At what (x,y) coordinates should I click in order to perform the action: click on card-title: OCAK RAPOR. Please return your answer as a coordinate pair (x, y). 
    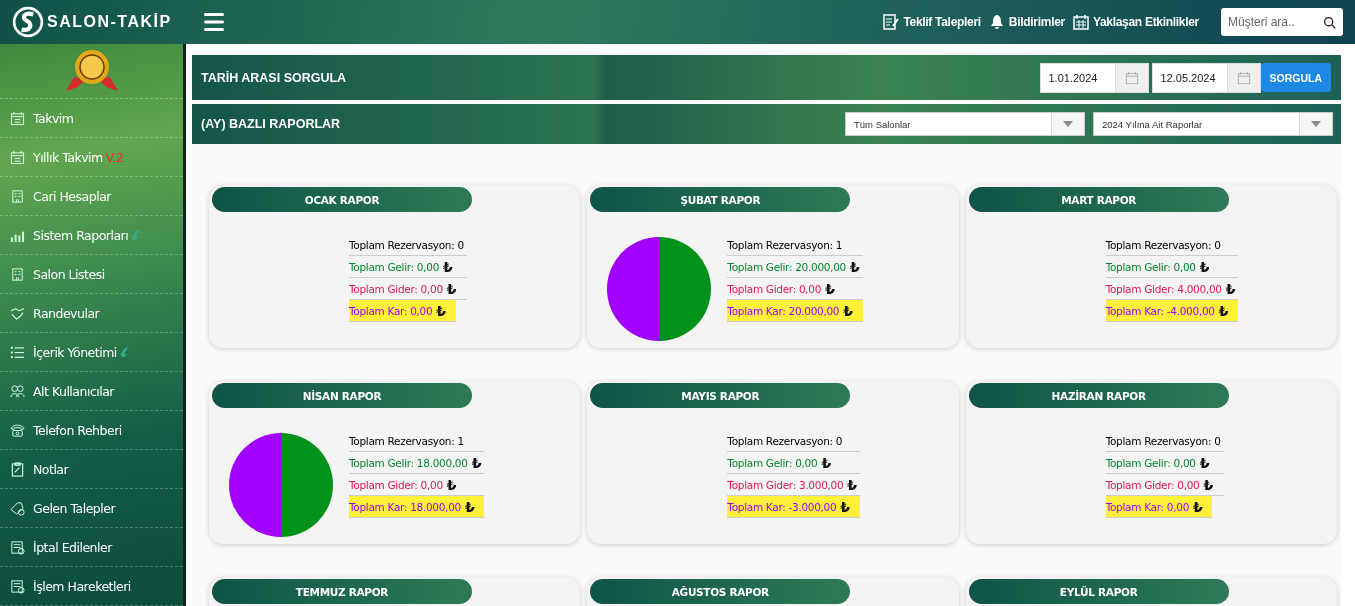
    Looking at the image, I should click on (342, 199).